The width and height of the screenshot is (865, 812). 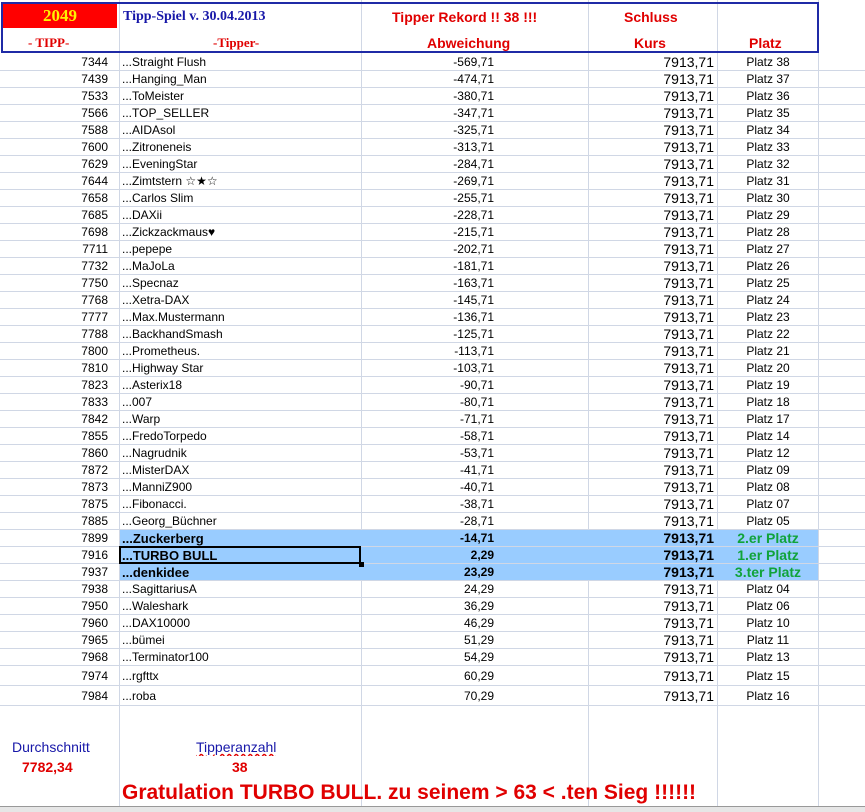 What do you see at coordinates (437, 623) in the screenshot?
I see `cell-abweichung: 46,29` at bounding box center [437, 623].